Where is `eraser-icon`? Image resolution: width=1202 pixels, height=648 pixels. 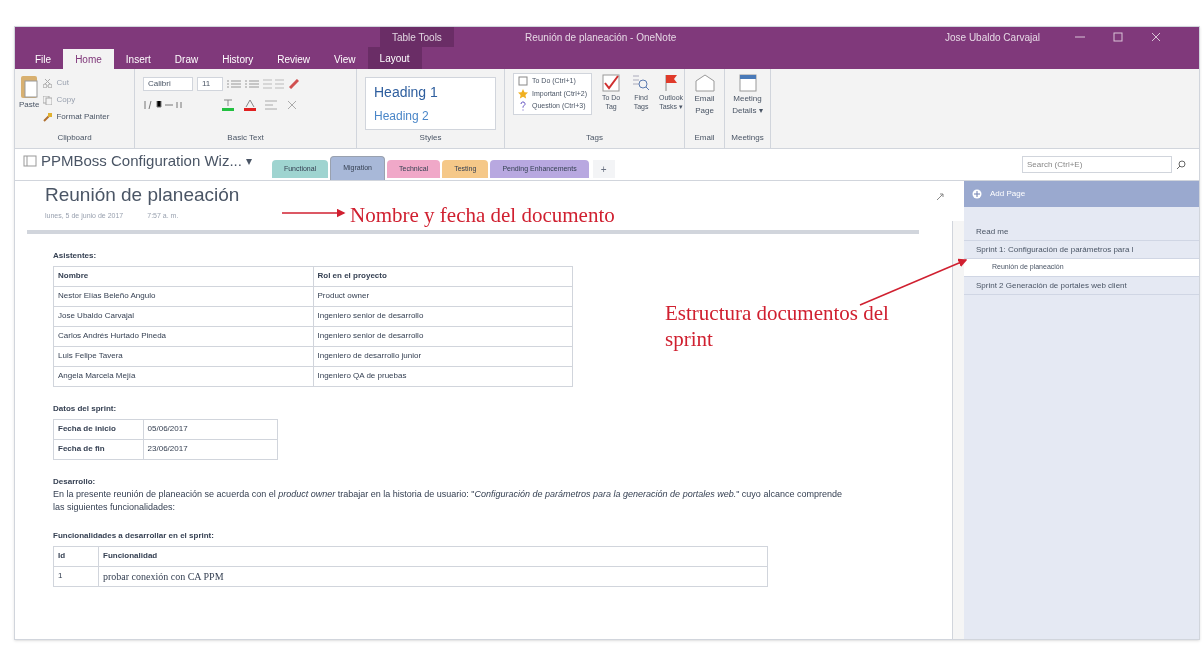 eraser-icon is located at coordinates (294, 84).